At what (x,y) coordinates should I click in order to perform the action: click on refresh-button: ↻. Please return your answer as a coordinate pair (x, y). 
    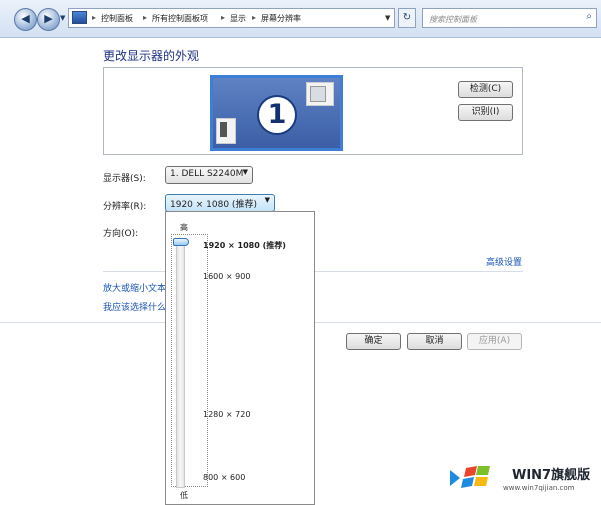
    Looking at the image, I should click on (407, 18).